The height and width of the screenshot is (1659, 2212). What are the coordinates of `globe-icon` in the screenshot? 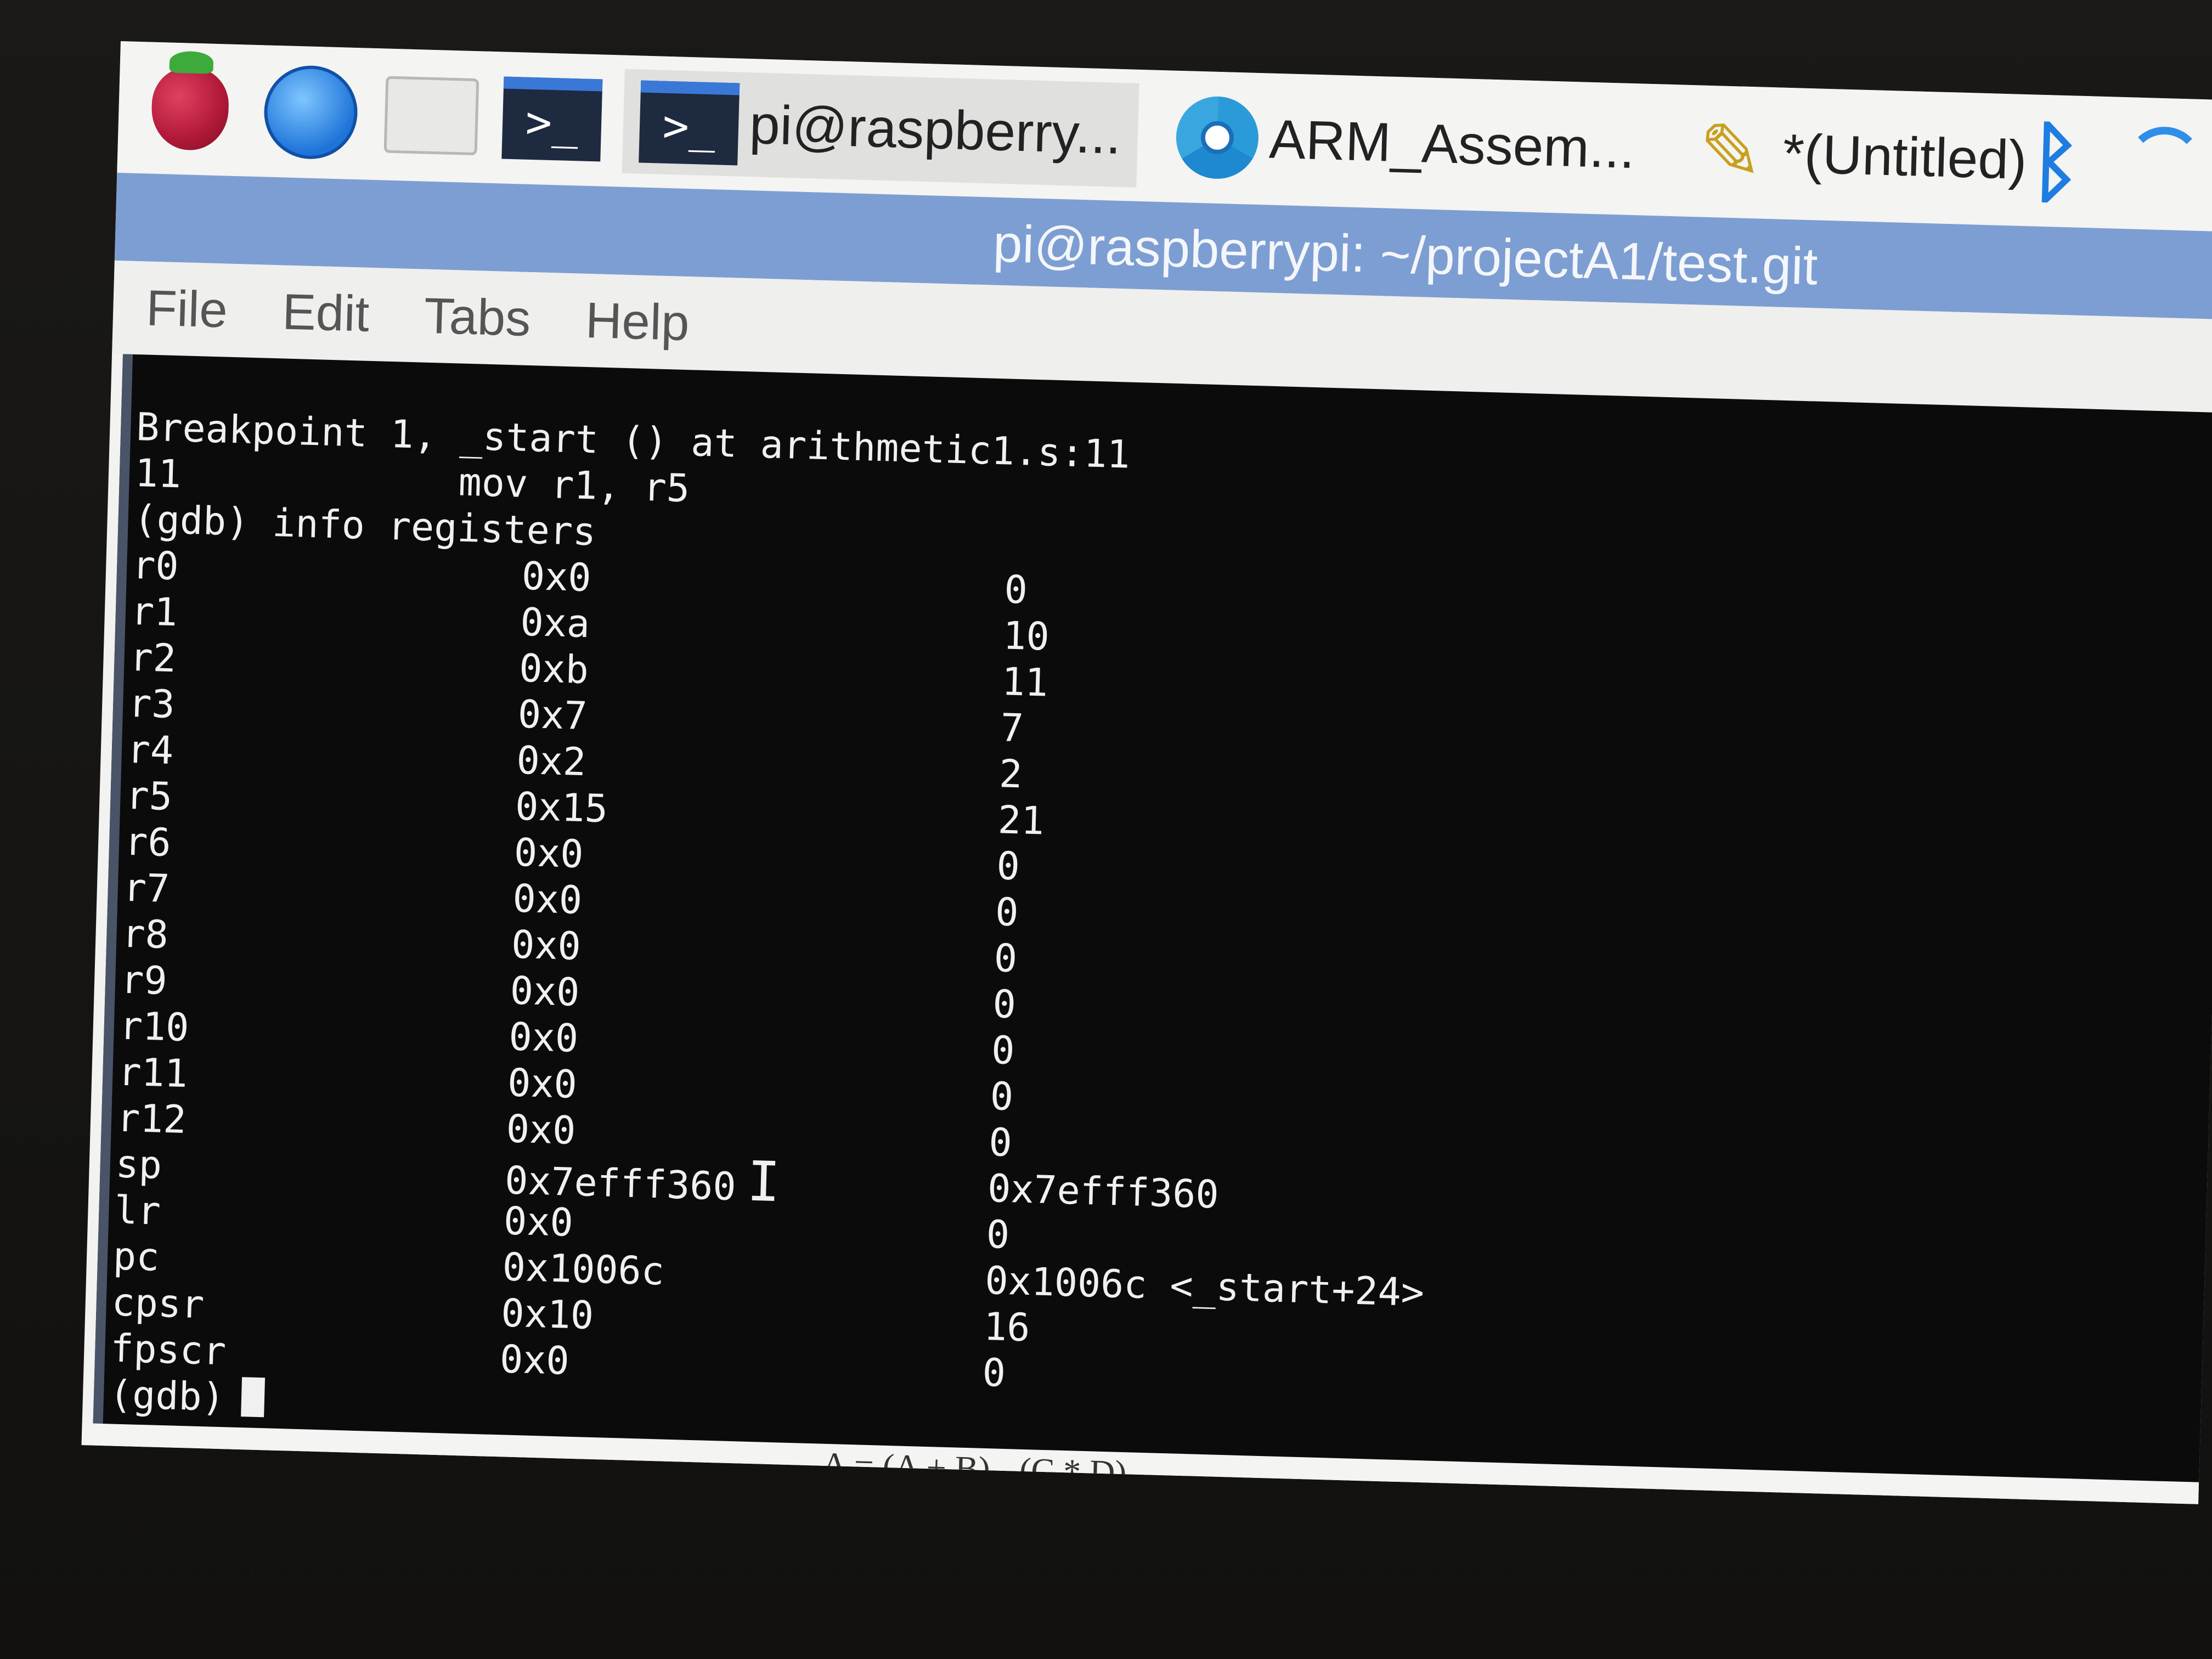 It's located at (311, 113).